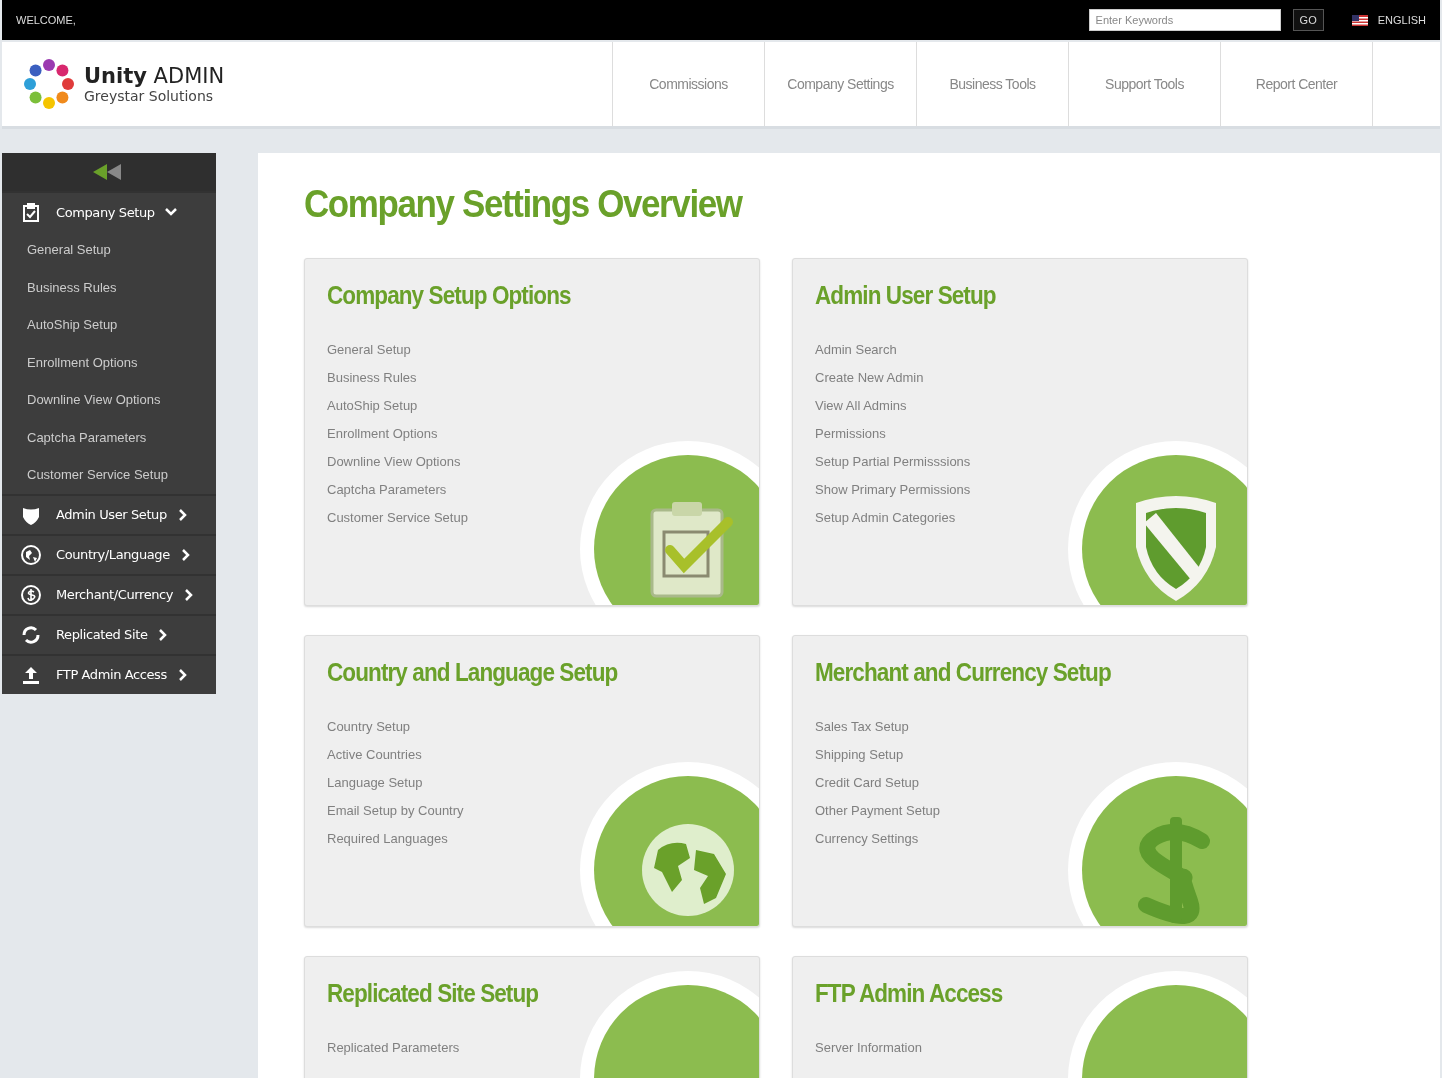 This screenshot has width=1442, height=1078. Describe the element at coordinates (856, 349) in the screenshot. I see `card-link: Admin Search` at that location.